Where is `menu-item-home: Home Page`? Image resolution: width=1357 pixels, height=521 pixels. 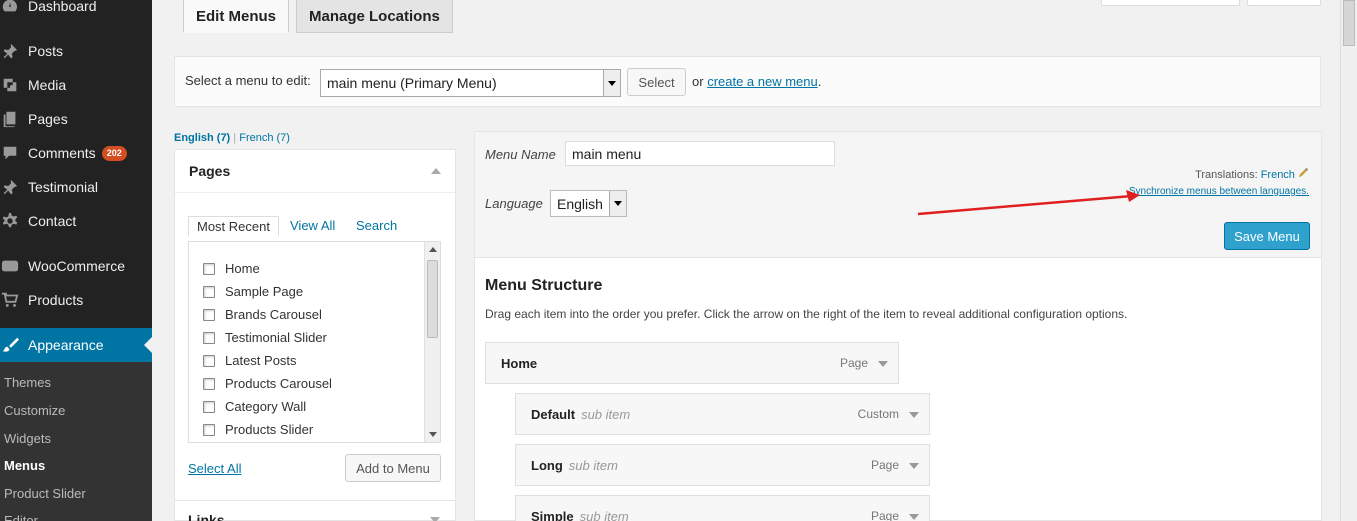
menu-item-home: Home Page is located at coordinates (692, 363).